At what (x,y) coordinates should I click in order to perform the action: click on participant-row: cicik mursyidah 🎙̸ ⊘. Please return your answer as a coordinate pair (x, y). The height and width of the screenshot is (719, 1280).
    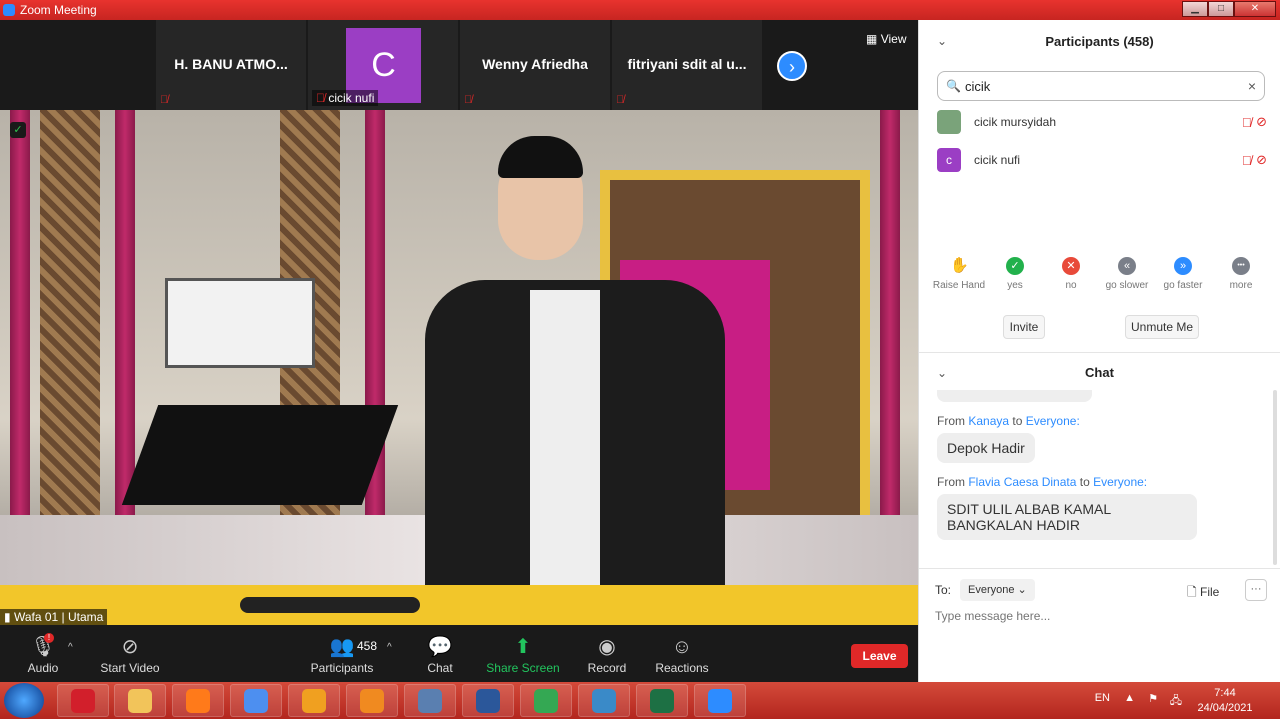
    Looking at the image, I should click on (1102, 122).